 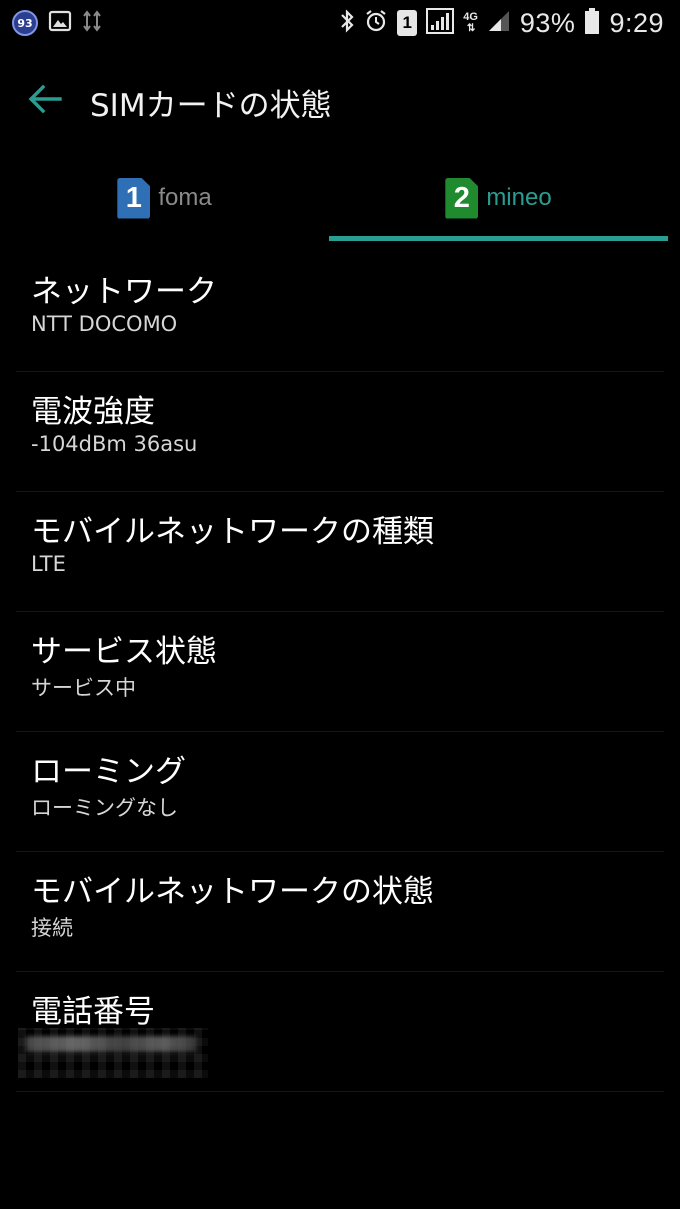 What do you see at coordinates (470, 17) in the screenshot?
I see `network-type-label: 4G` at bounding box center [470, 17].